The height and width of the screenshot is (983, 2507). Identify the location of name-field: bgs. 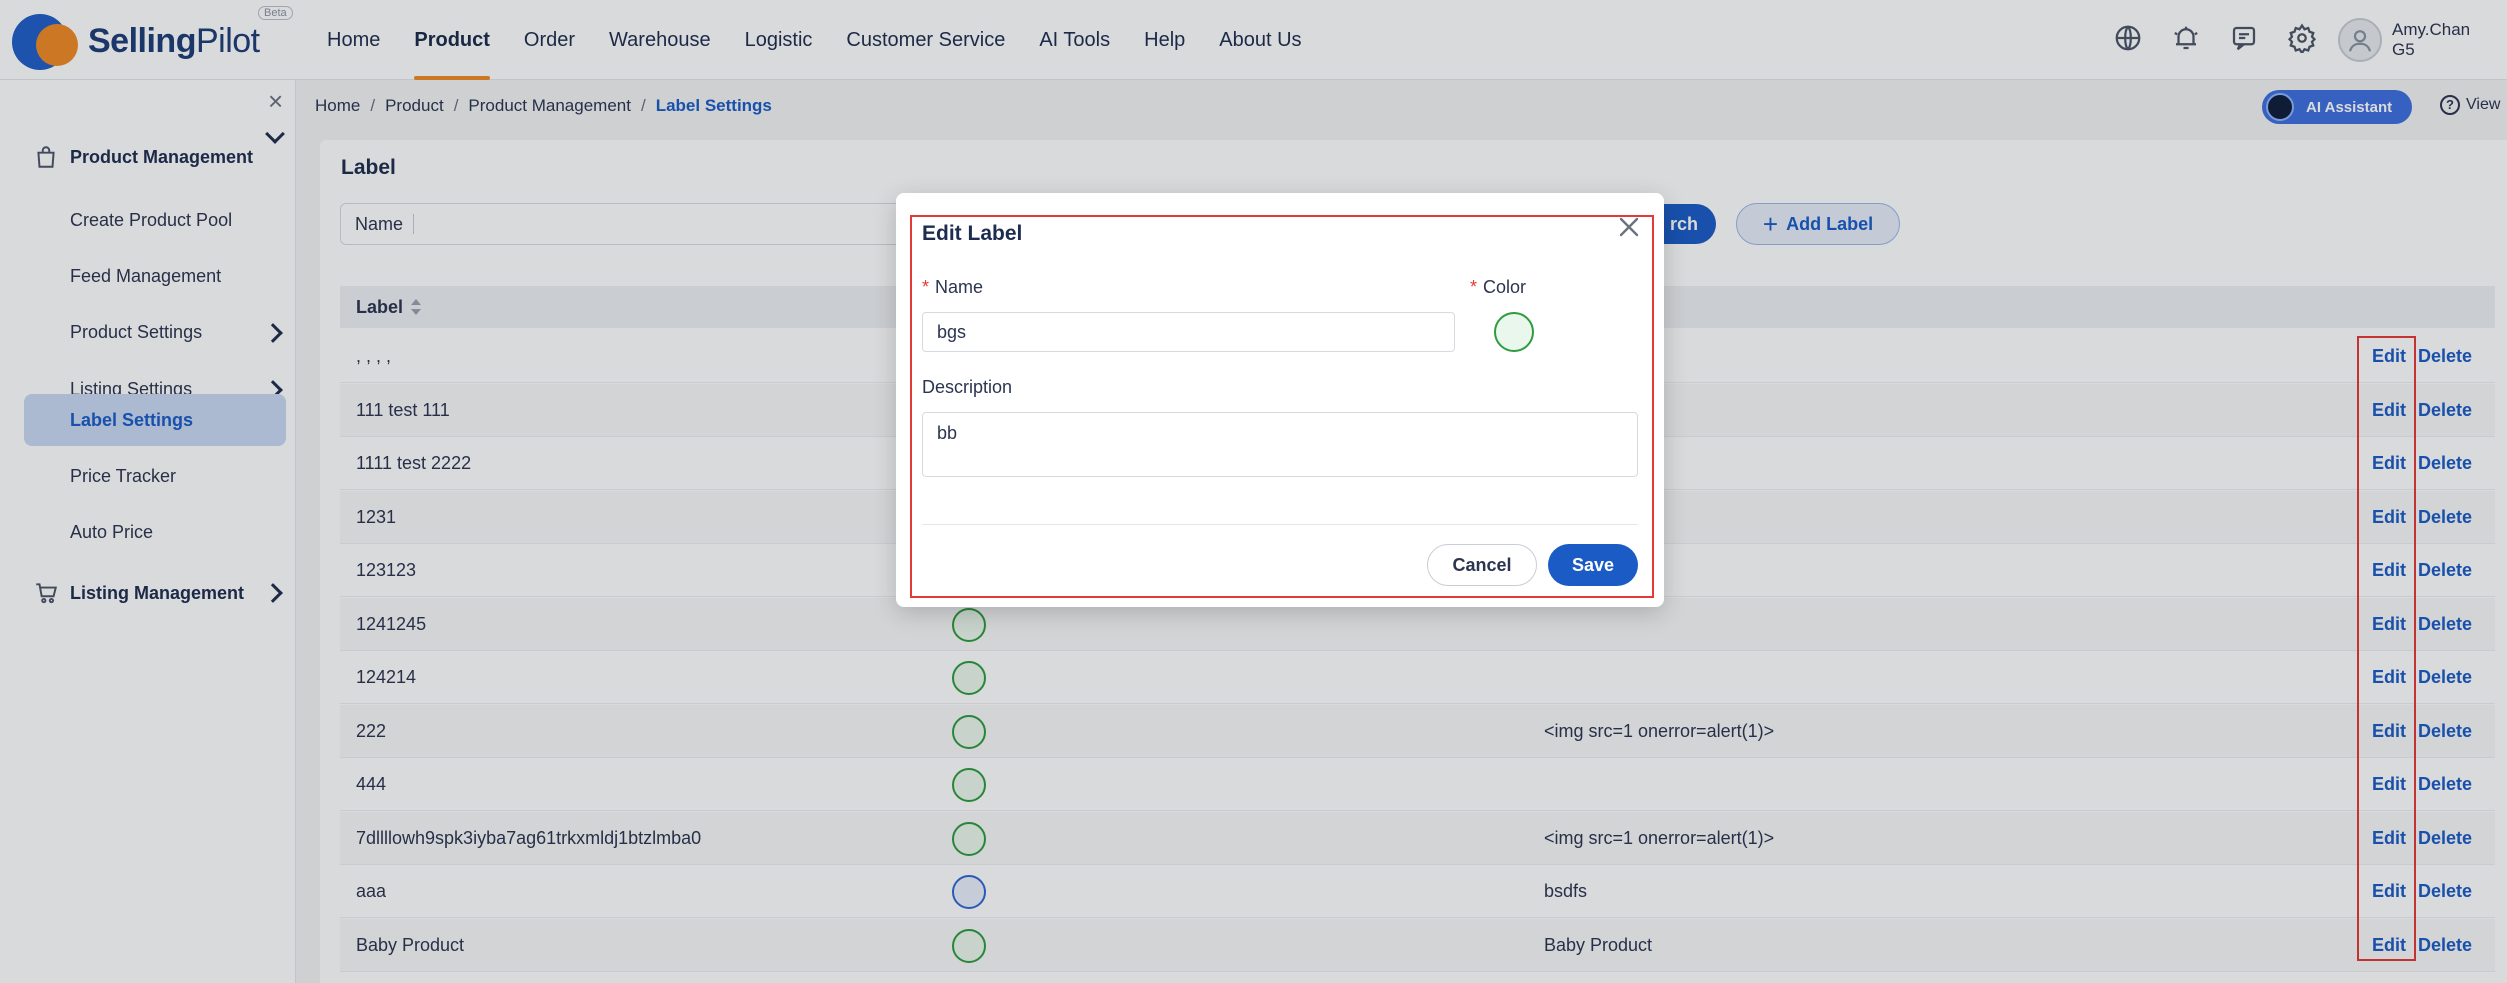
(1188, 332).